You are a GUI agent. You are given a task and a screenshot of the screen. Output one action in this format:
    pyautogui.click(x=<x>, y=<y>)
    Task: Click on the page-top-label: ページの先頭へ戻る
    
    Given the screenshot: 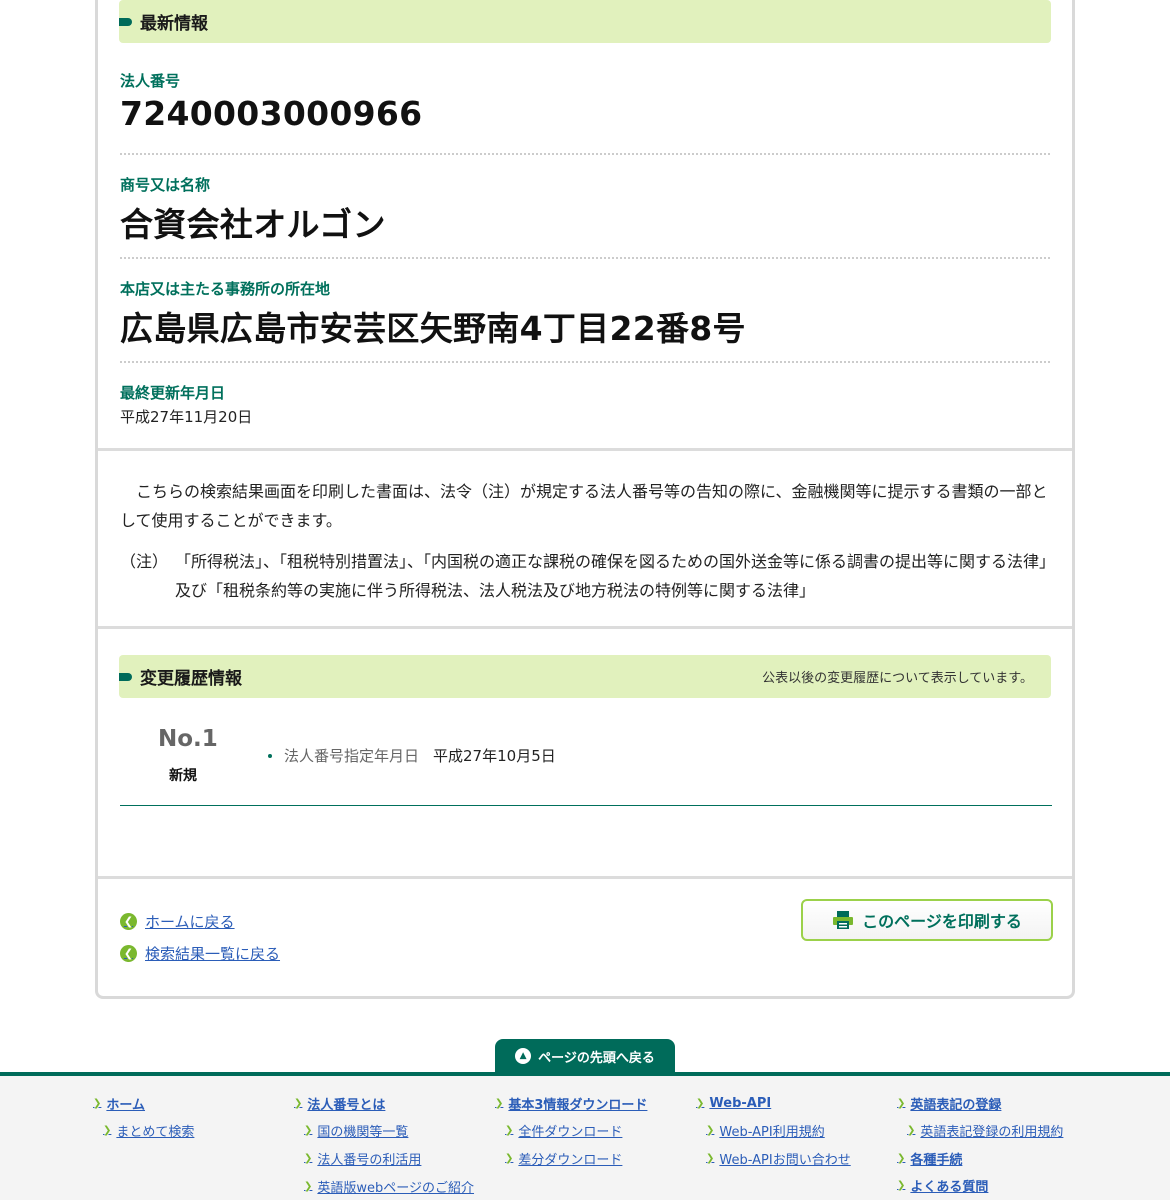 What is the action you would take?
    pyautogui.click(x=596, y=1058)
    